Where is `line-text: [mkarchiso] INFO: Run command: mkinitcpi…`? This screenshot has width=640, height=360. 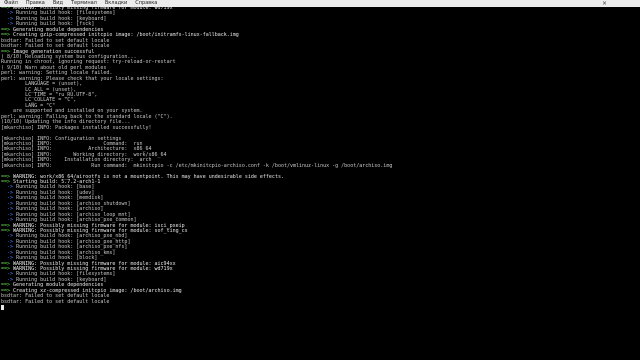
line-text: [mkarchiso] INFO: Run command: mkinitcpi… is located at coordinates (197, 165).